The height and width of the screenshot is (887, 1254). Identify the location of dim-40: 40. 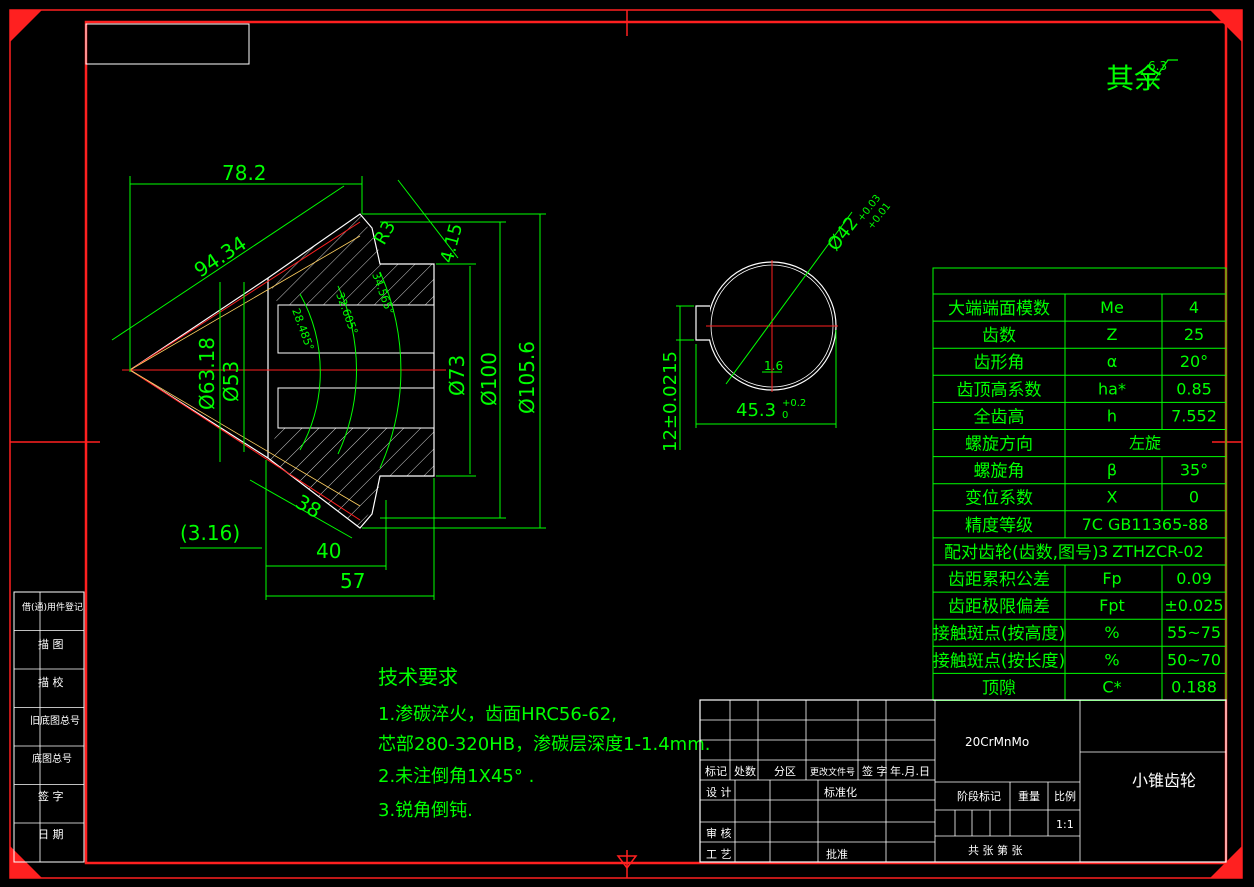
(328, 551).